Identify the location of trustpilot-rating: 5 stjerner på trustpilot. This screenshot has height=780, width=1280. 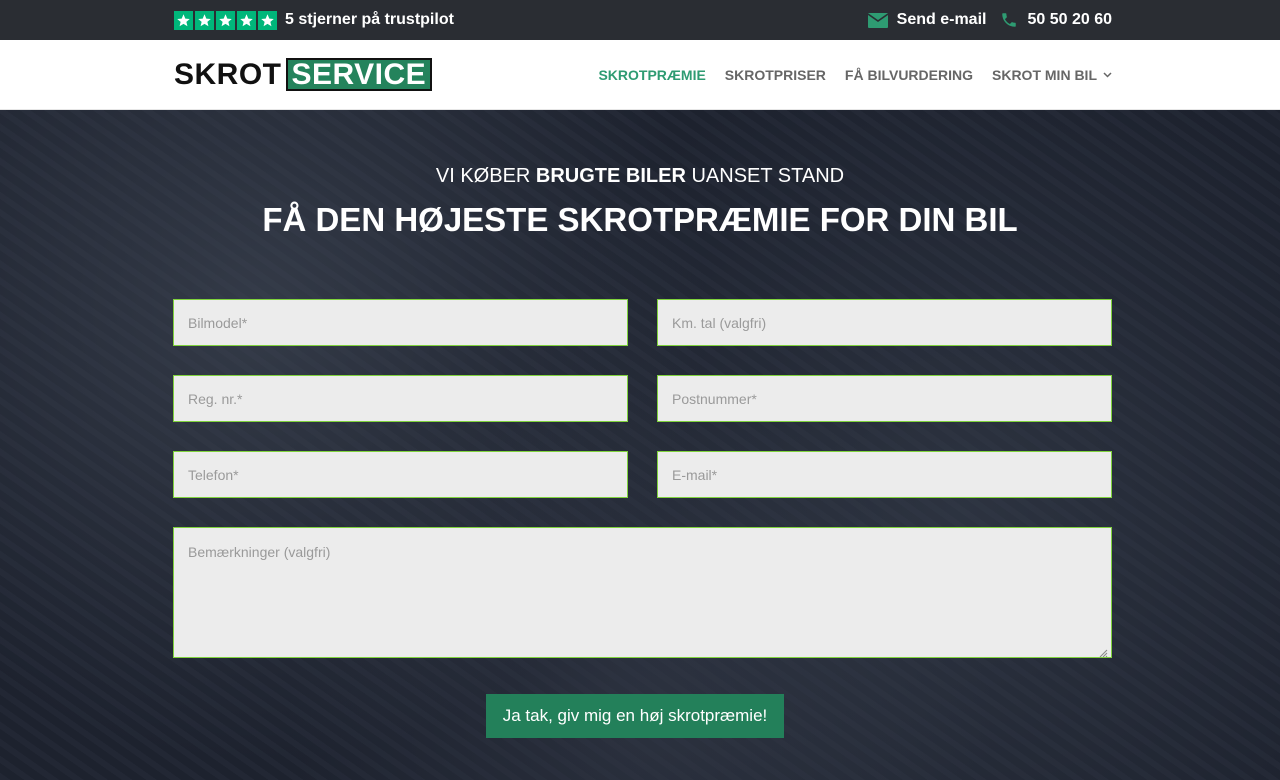
(314, 20).